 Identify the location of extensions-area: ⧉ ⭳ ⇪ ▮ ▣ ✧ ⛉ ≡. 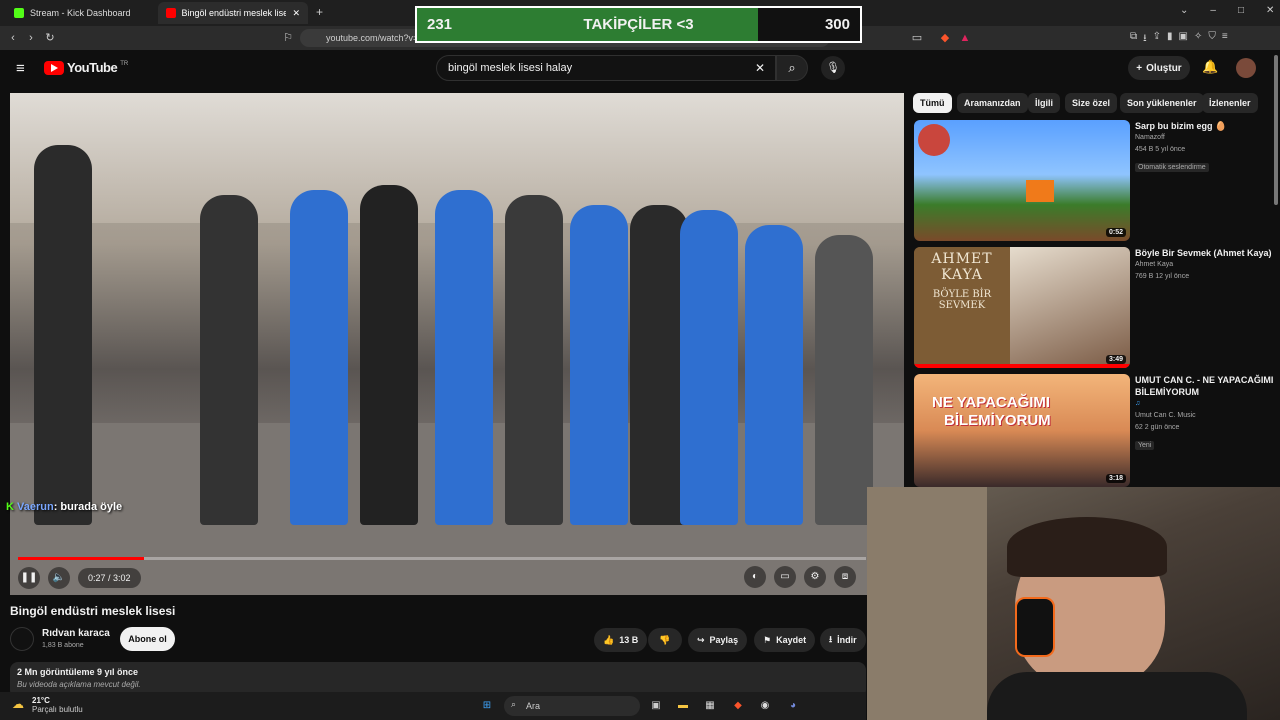
(1179, 39).